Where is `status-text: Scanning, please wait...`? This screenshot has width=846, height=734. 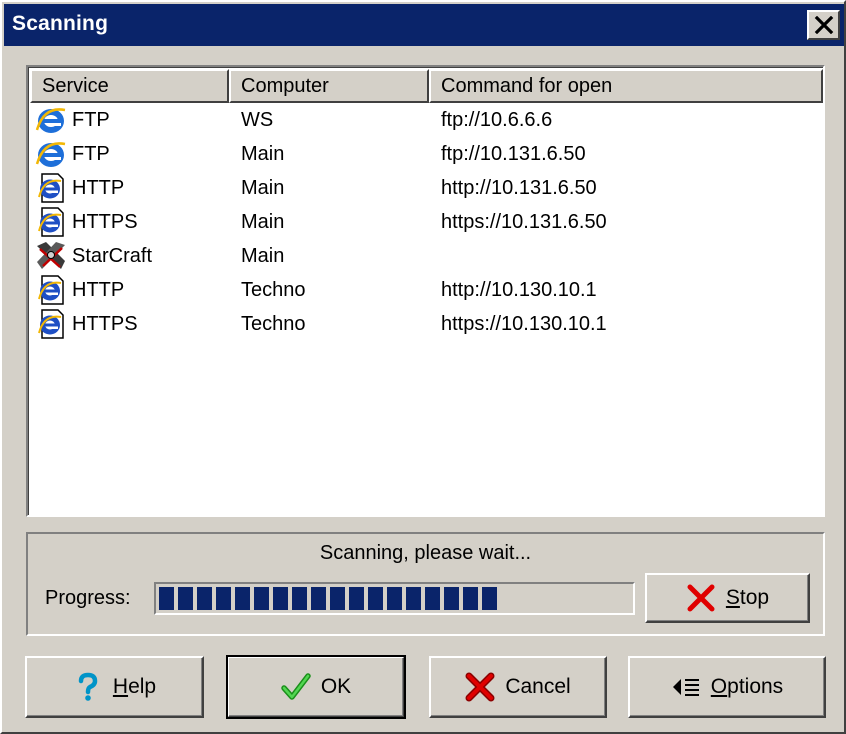 status-text: Scanning, please wait... is located at coordinates (425, 553).